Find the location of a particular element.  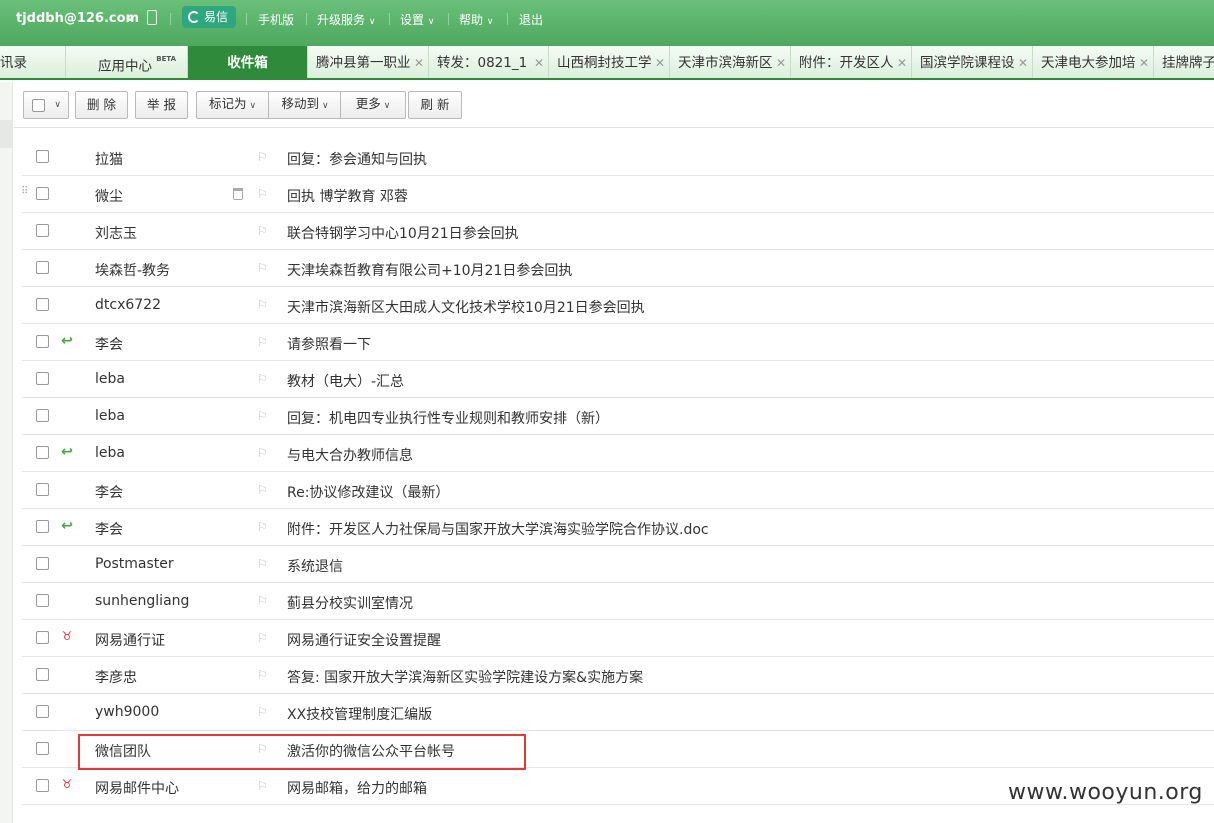

help-link: 帮助 ∨ is located at coordinates (476, 19).